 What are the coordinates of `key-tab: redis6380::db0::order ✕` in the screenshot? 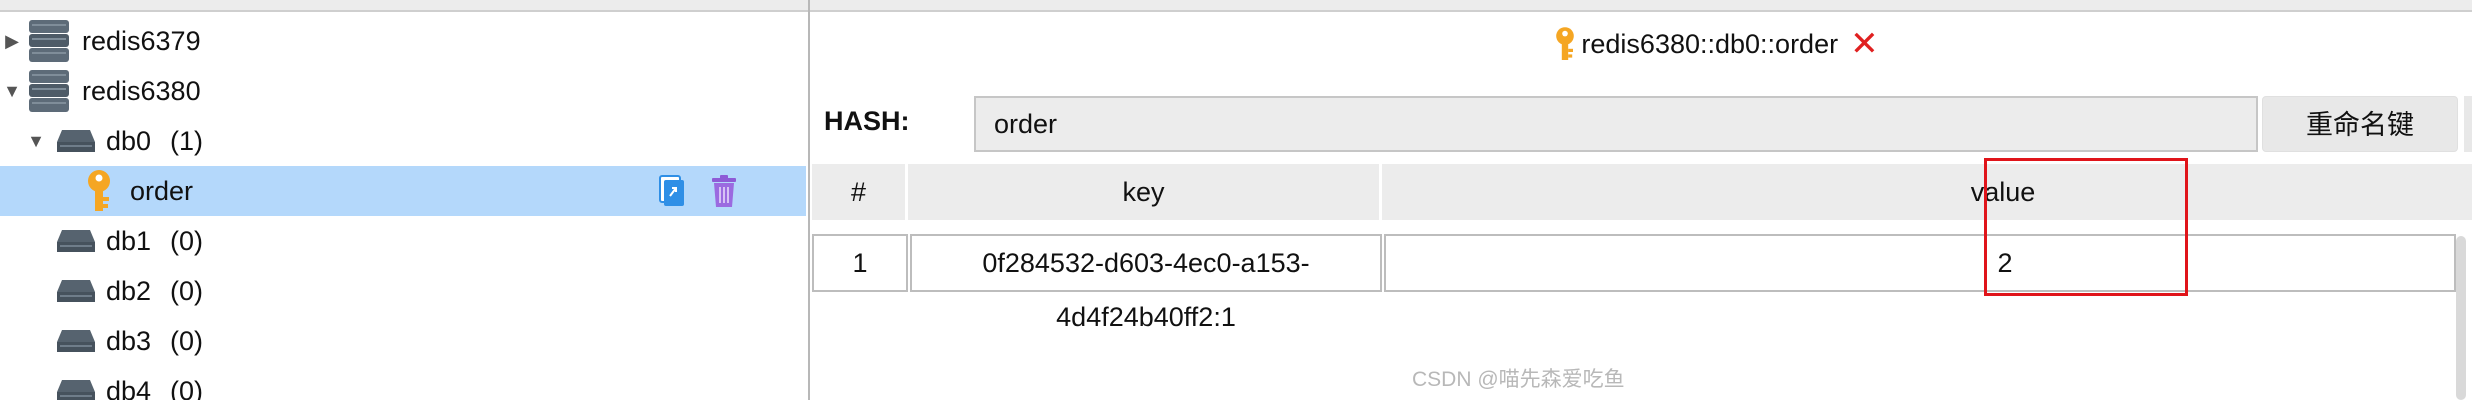 It's located at (1641, 44).